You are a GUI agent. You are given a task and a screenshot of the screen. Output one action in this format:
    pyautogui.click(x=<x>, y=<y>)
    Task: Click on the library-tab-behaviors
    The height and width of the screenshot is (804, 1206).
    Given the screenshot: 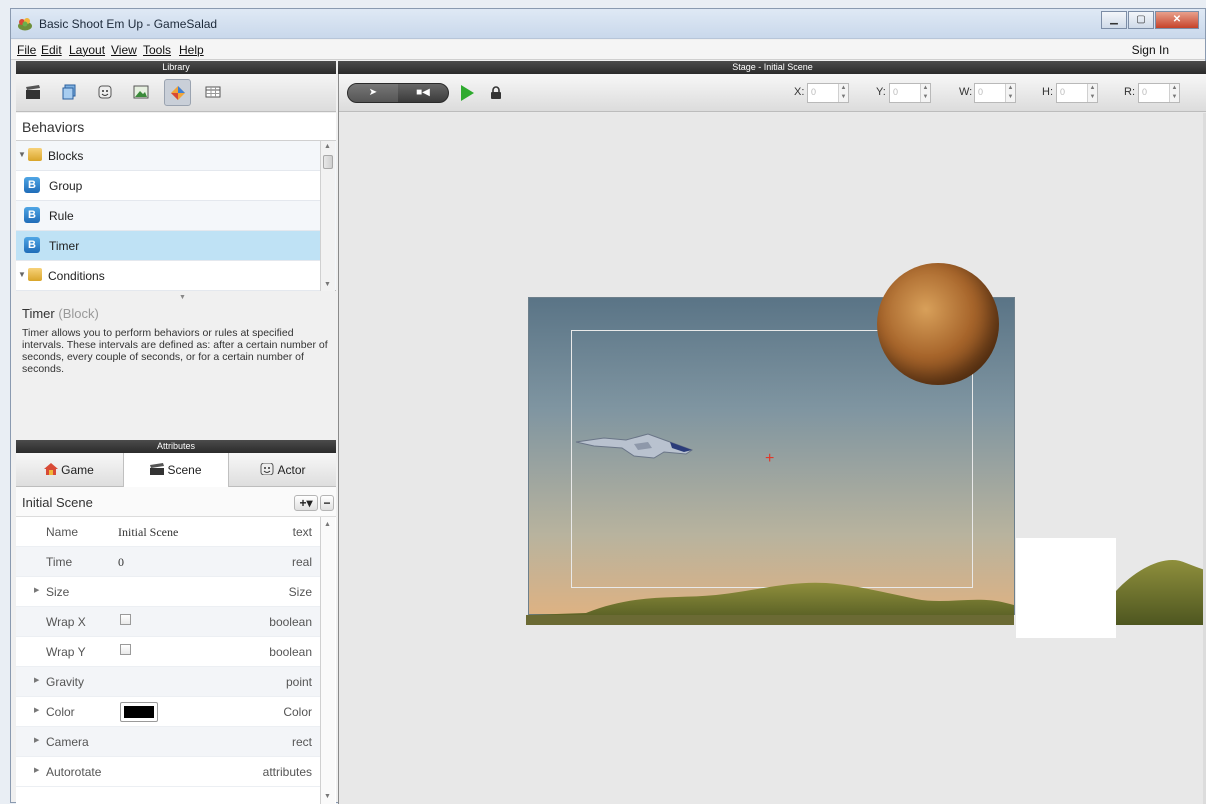 What is the action you would take?
    pyautogui.click(x=177, y=92)
    